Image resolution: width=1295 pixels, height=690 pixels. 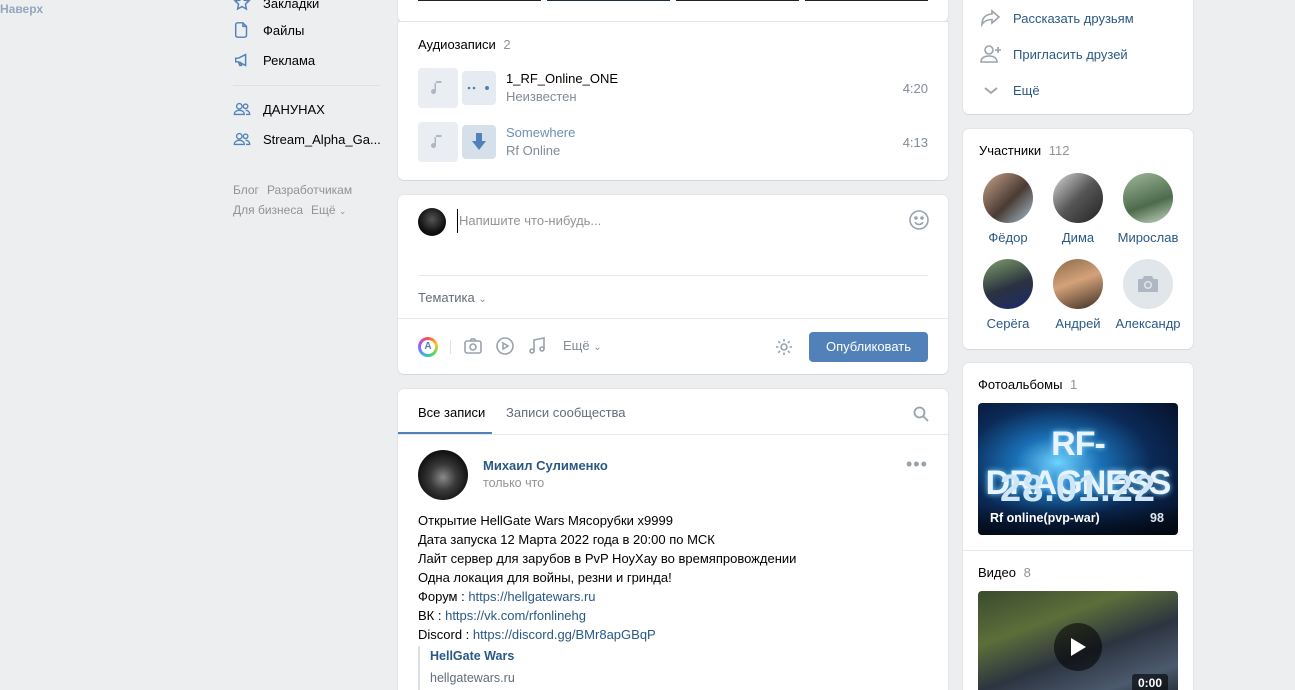 I want to click on member-name: Александр, so click(x=1148, y=323).